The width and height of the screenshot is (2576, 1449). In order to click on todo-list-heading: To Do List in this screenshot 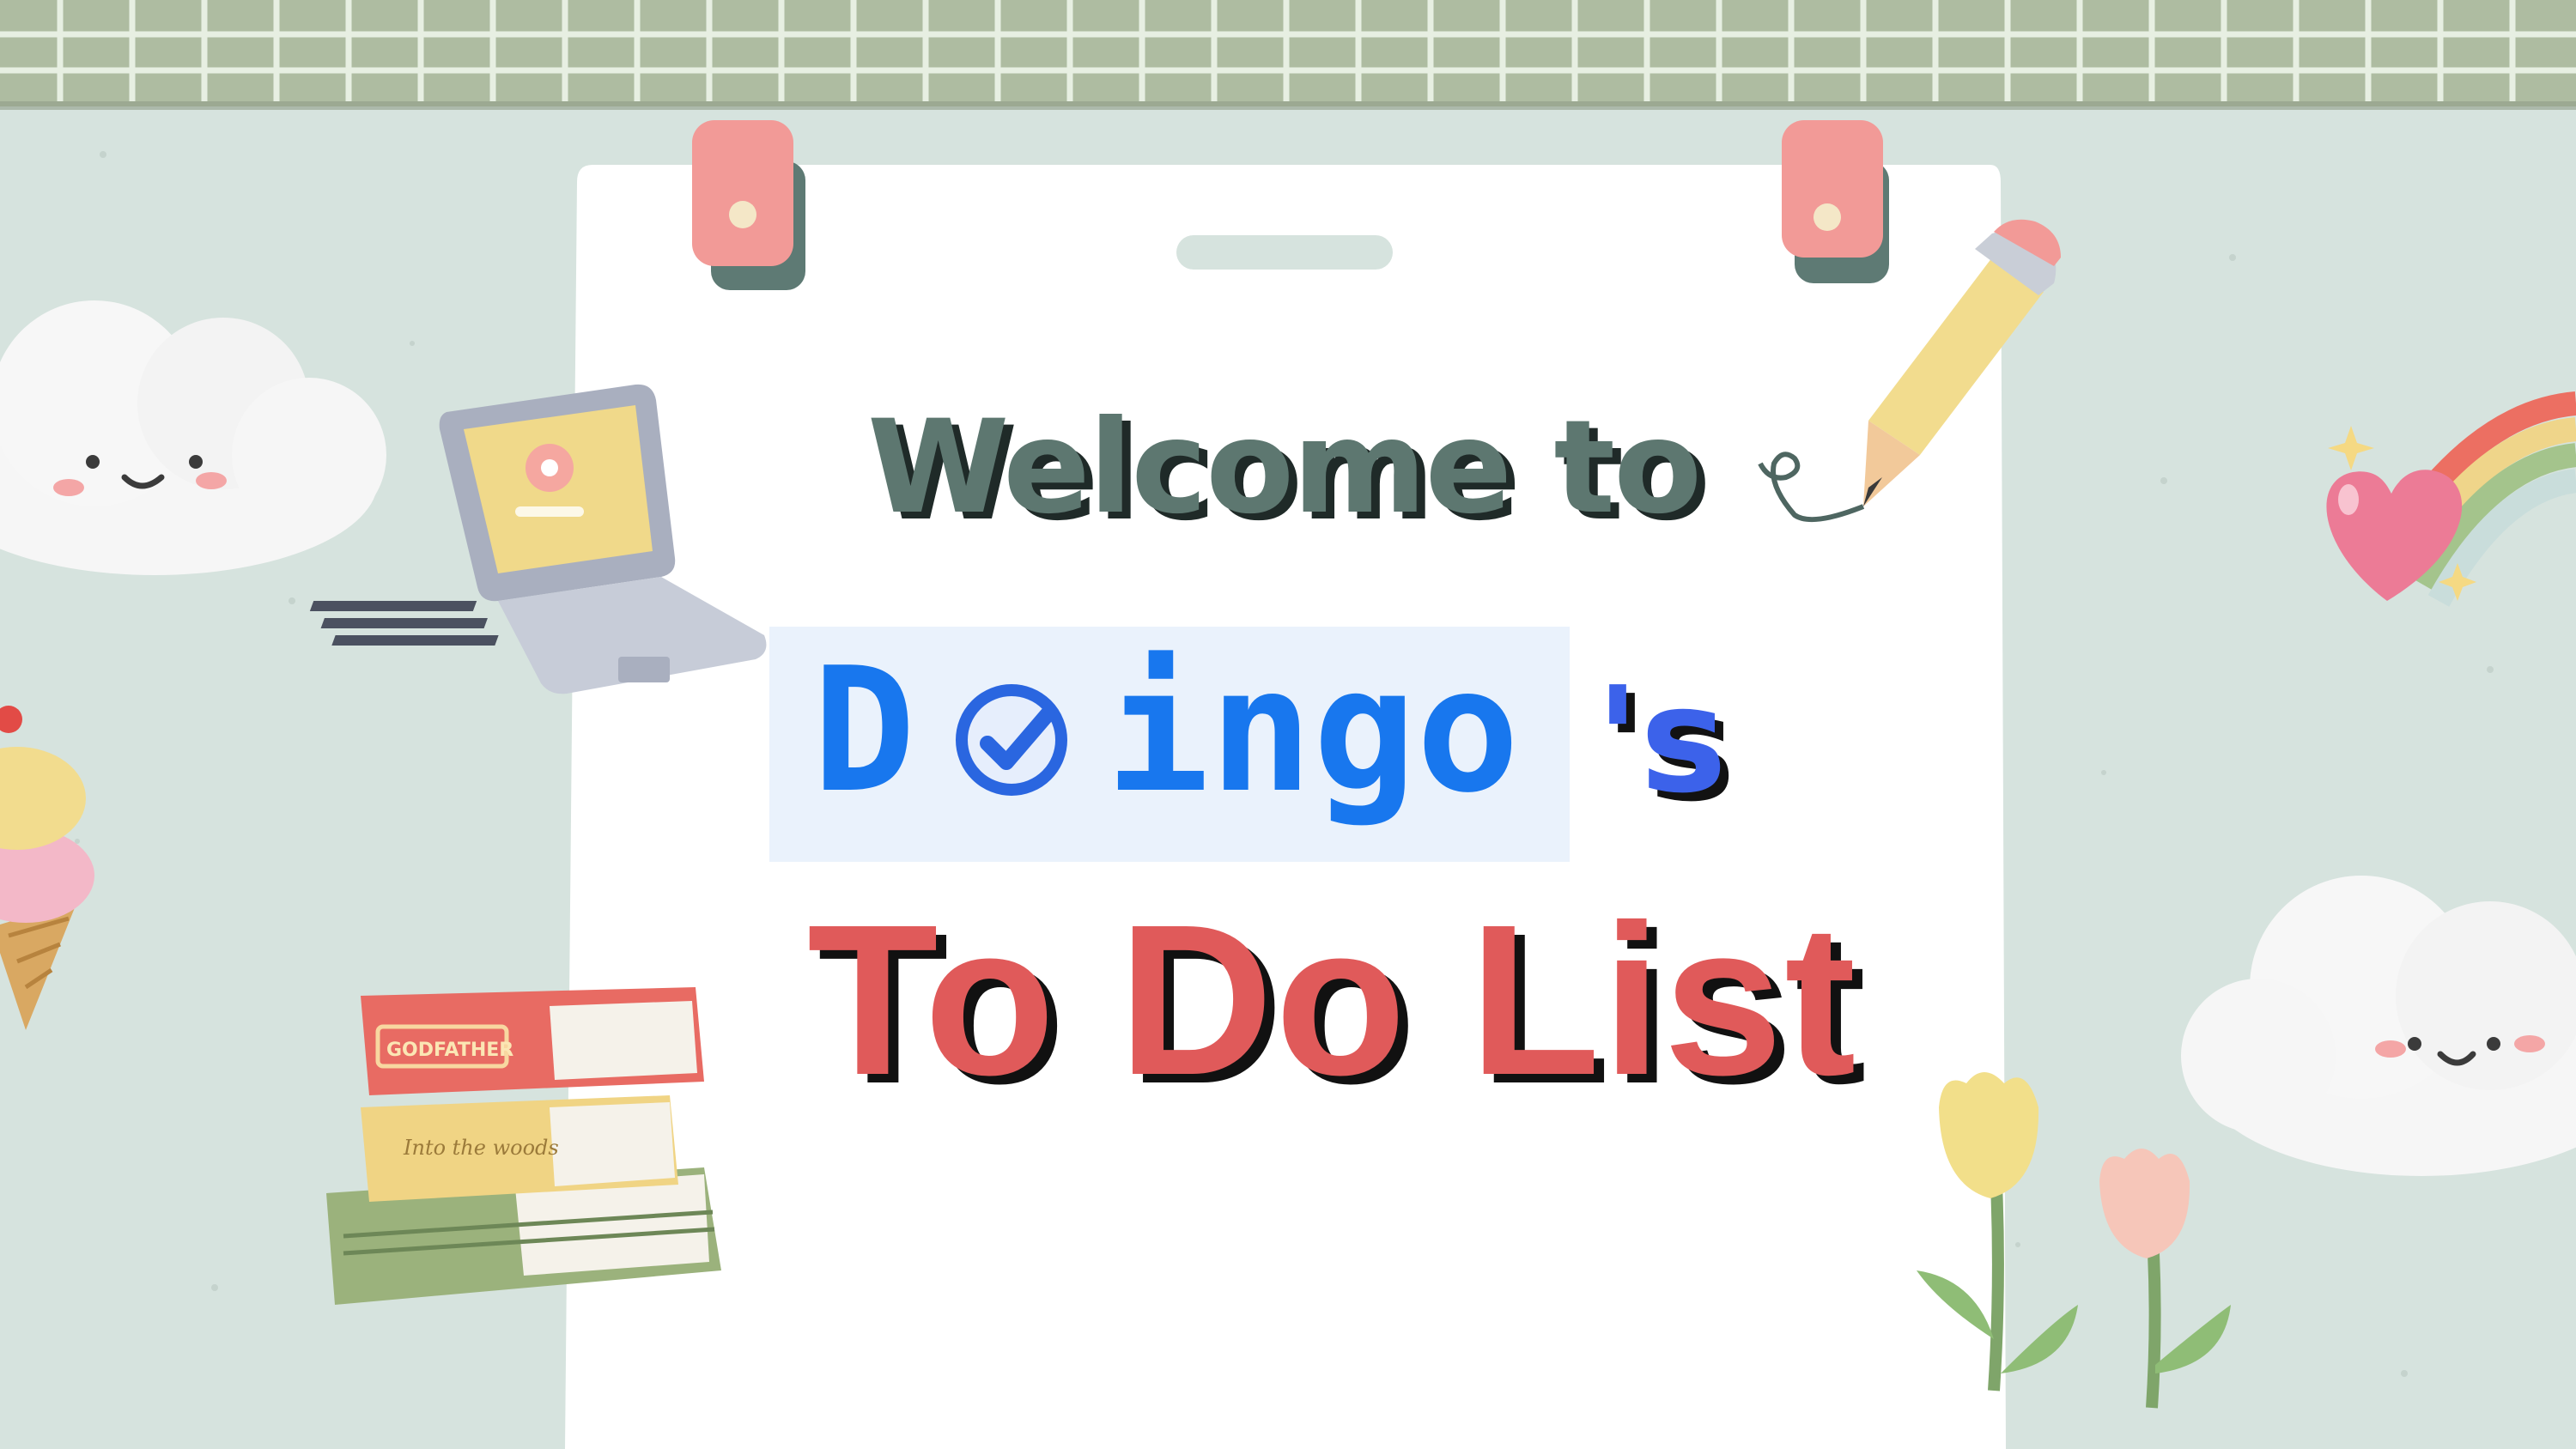, I will do `click(1332, 999)`.